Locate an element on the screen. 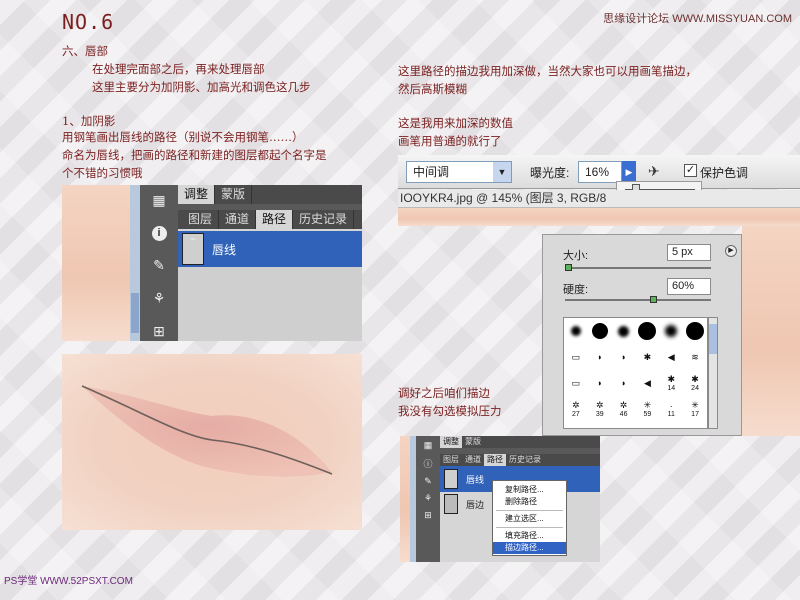 This screenshot has height=600, width=800. protect-tones-label: 保护色调 is located at coordinates (724, 173).